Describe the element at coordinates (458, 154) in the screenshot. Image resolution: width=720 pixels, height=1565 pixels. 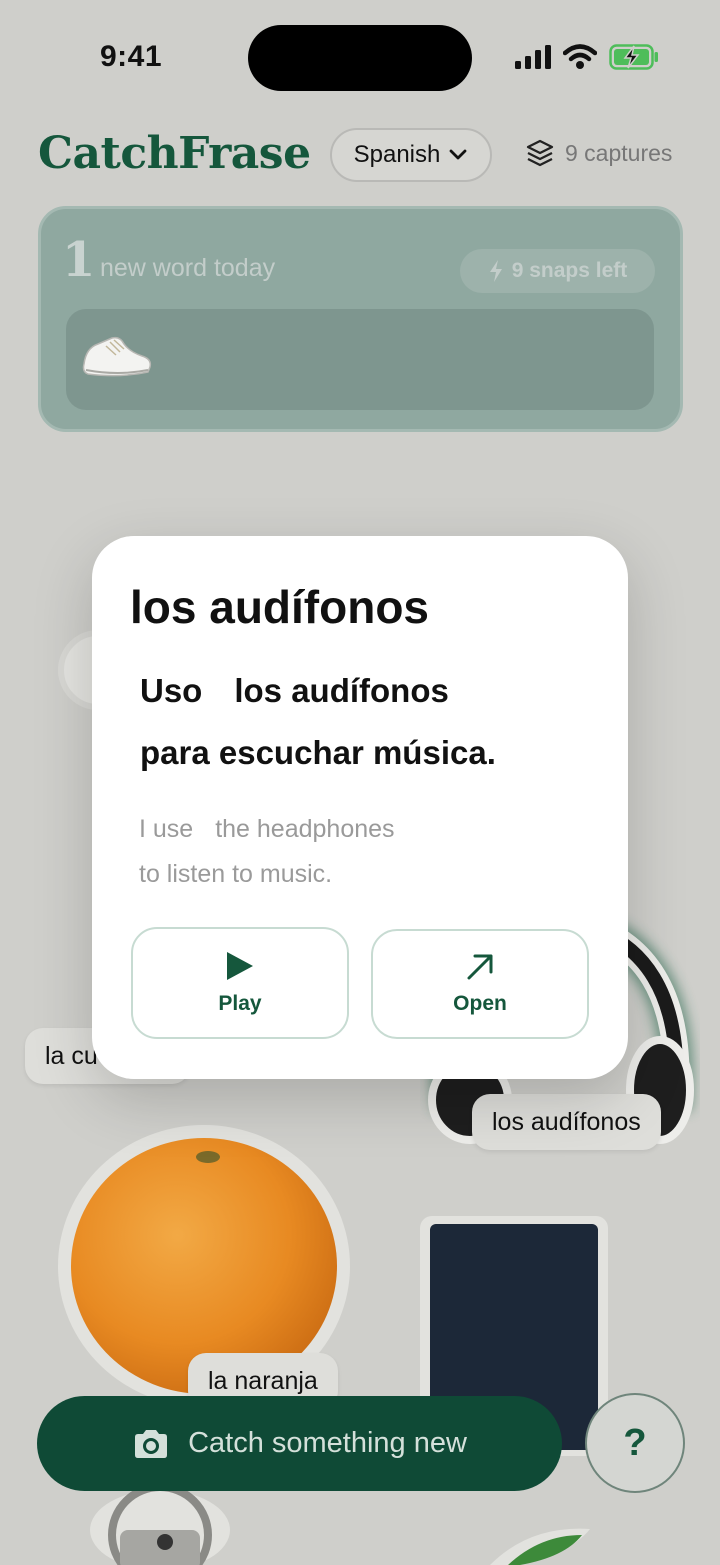
I see `chevron-down-icon` at that location.